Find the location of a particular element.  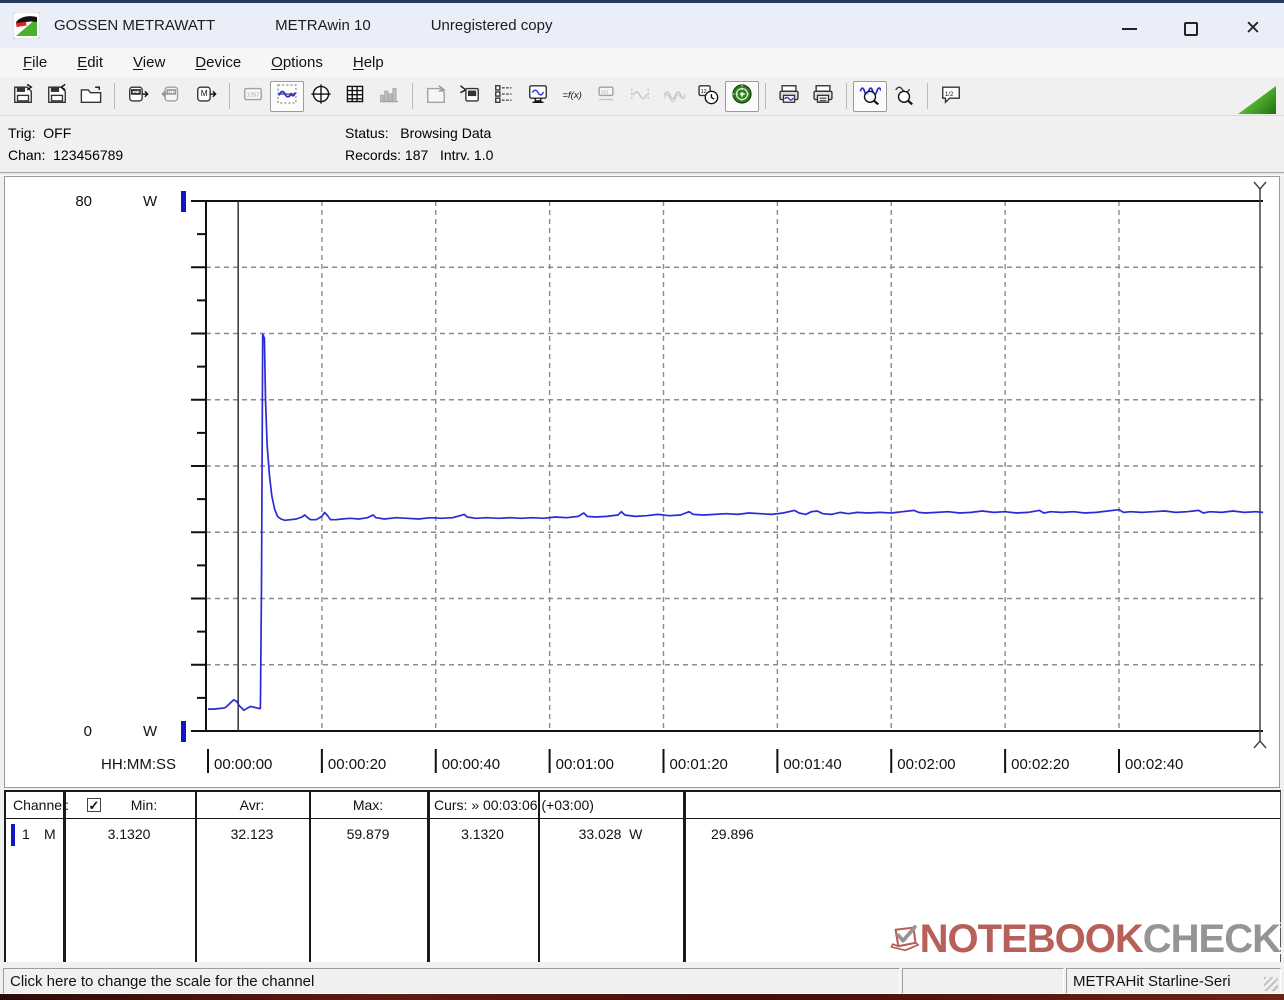

annotations-button: 1/2 is located at coordinates (951, 96).